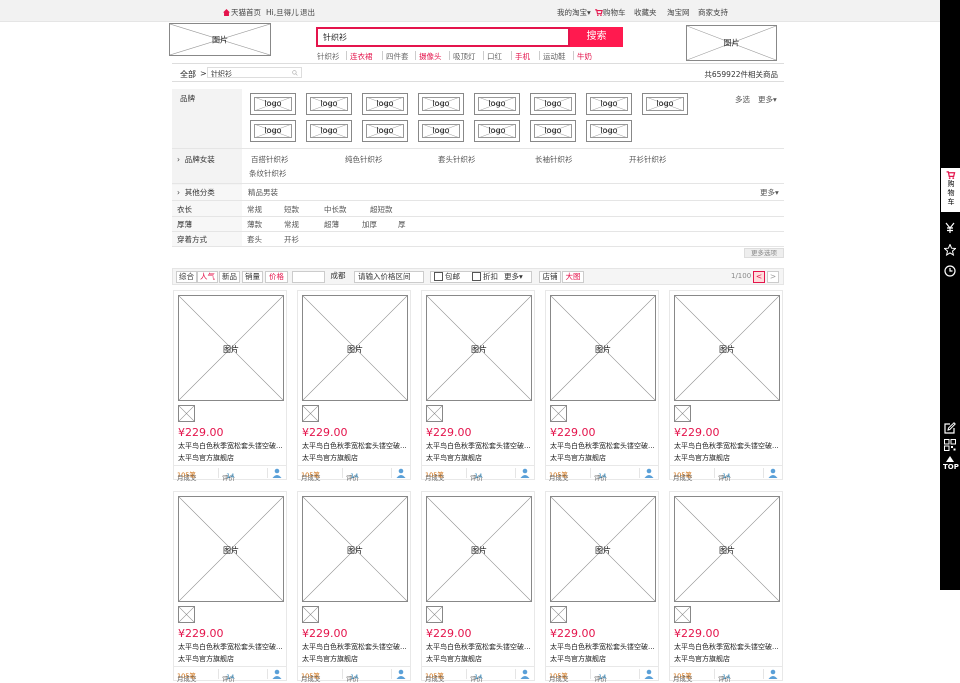 The width and height of the screenshot is (960, 683). Describe the element at coordinates (270, 159) in the screenshot. I see `category-option: 百搭针织衫` at that location.